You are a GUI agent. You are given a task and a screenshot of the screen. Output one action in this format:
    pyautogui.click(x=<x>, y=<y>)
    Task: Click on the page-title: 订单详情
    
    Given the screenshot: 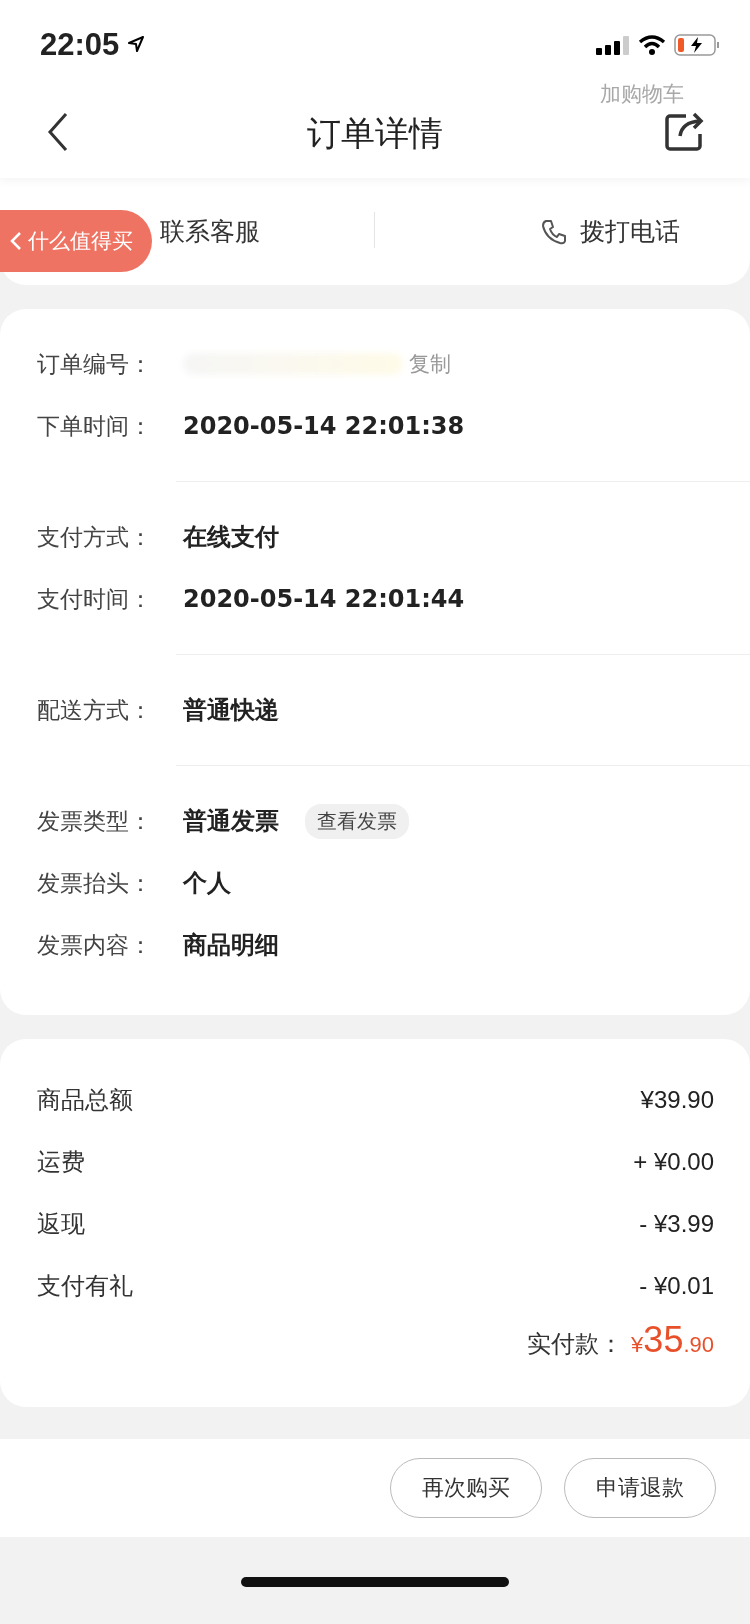 What is the action you would take?
    pyautogui.click(x=375, y=133)
    